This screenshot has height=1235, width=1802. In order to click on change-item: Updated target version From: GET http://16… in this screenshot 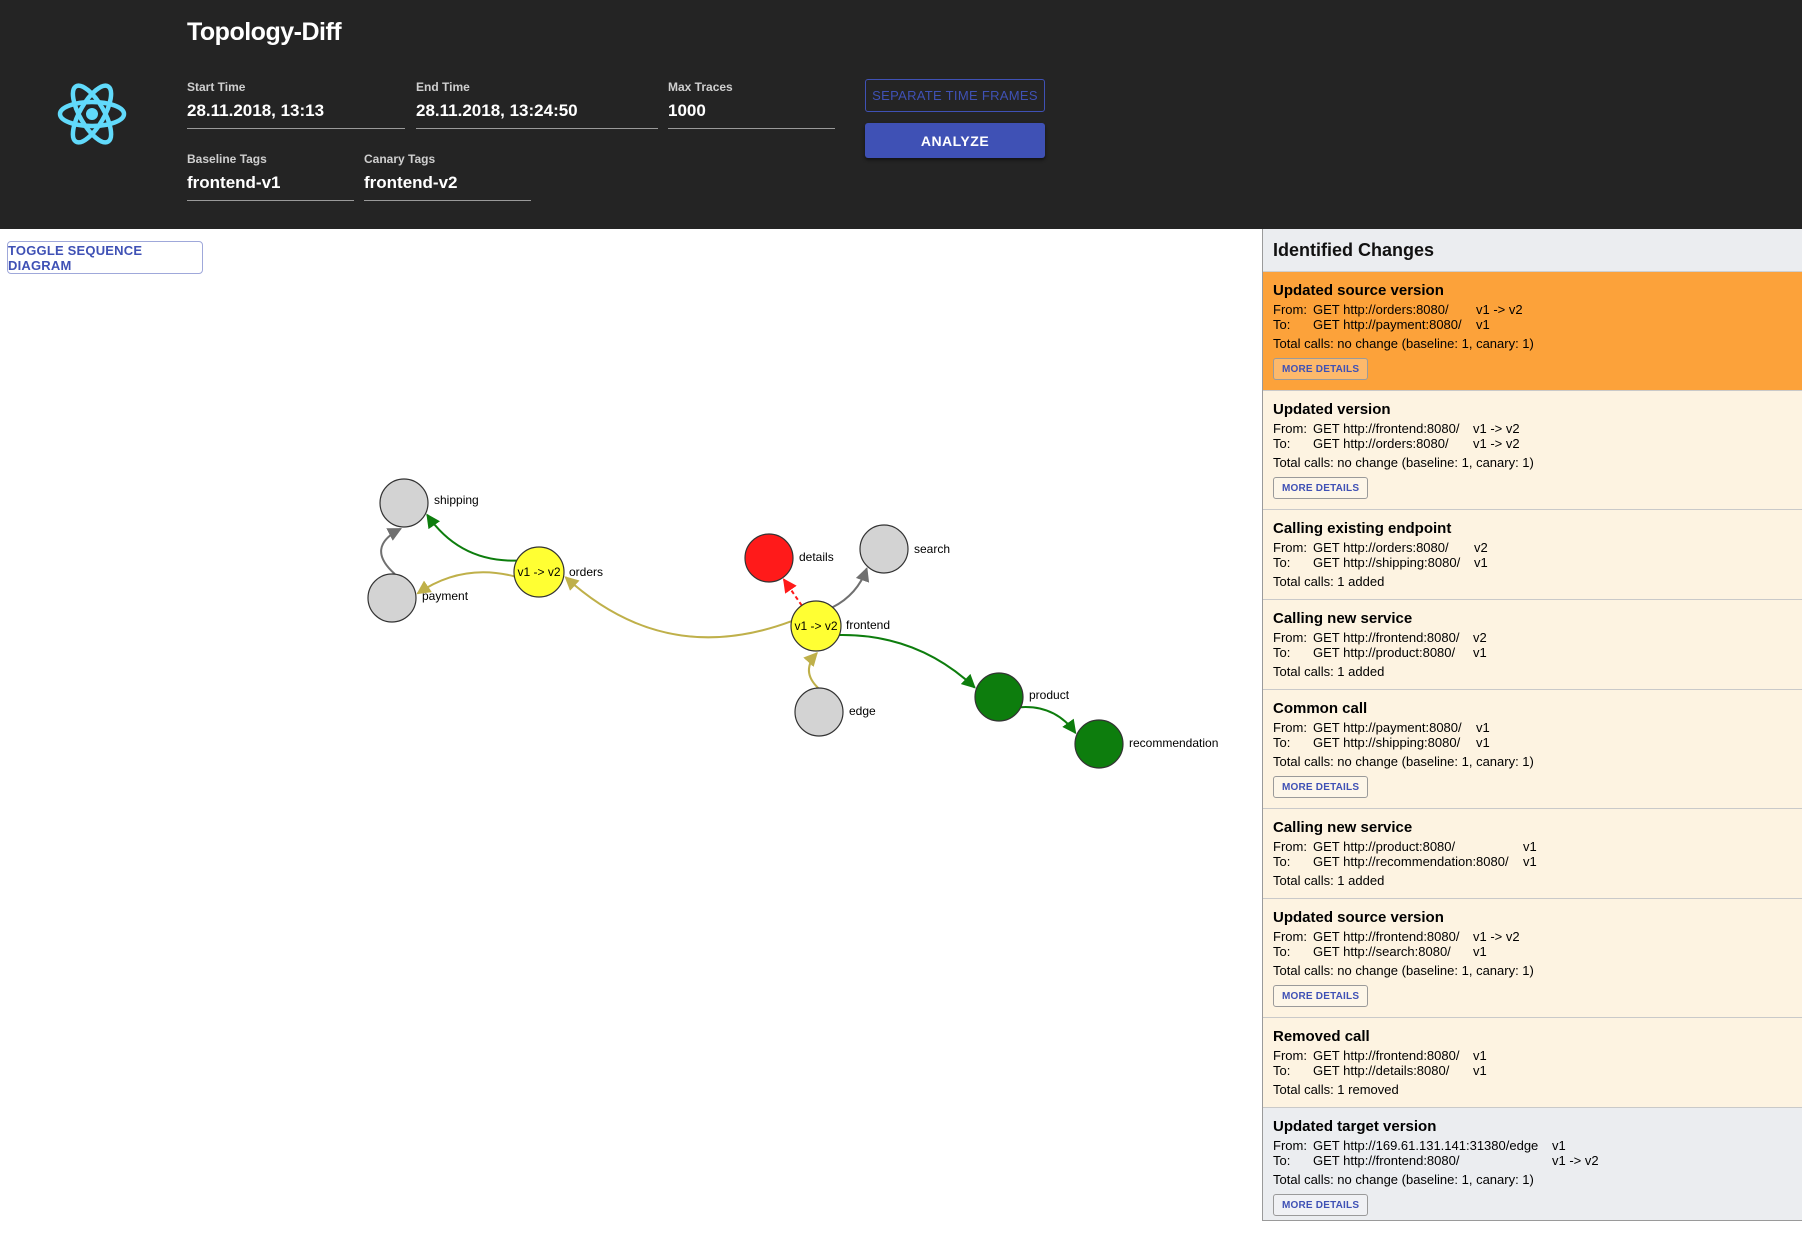, I will do `click(1532, 1164)`.